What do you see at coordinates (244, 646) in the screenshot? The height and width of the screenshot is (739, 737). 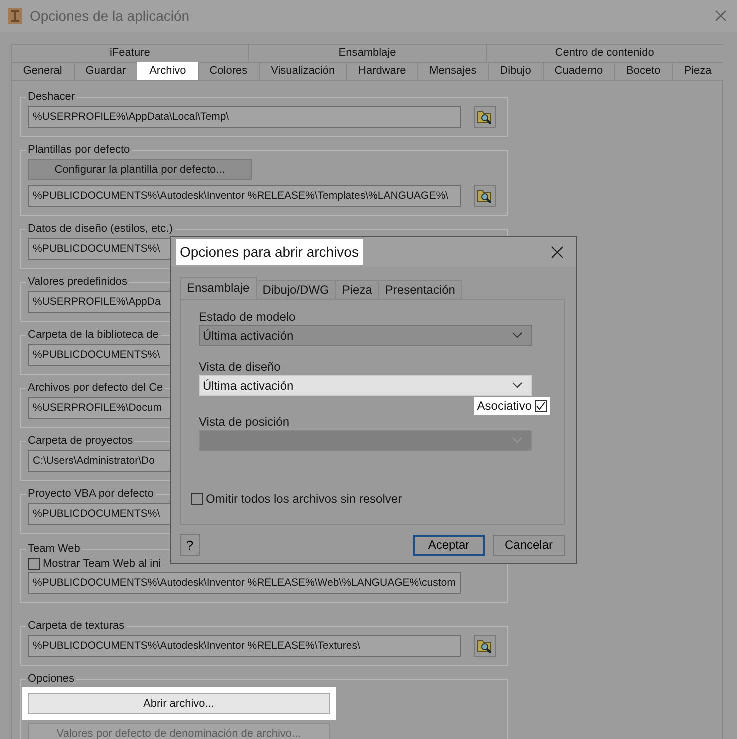 I see `path-field: %PUBLICDOCUMENTS%\Autodesk\Inventor %RELEASE%\Textures\` at bounding box center [244, 646].